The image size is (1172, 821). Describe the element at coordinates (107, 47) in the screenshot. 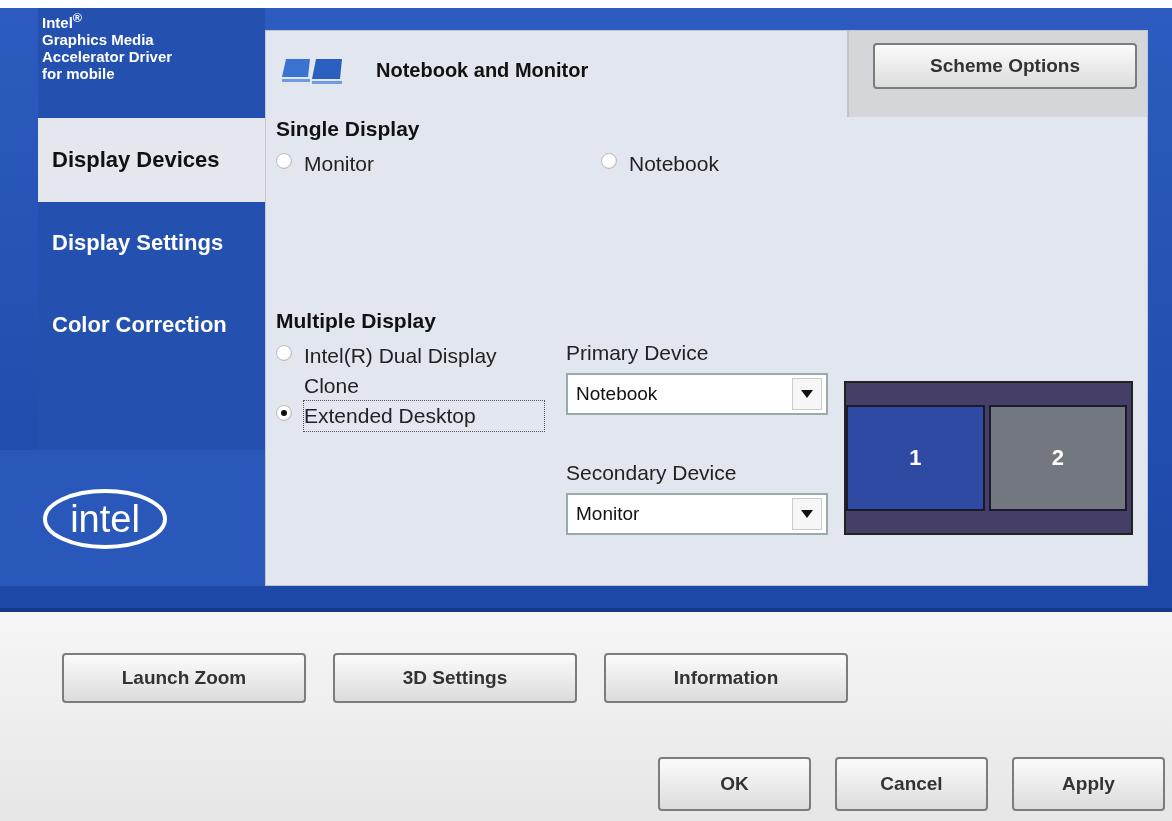

I see `product-title: Intel$^{®}$ Graphics Media Accelerator Driver for mobile` at that location.